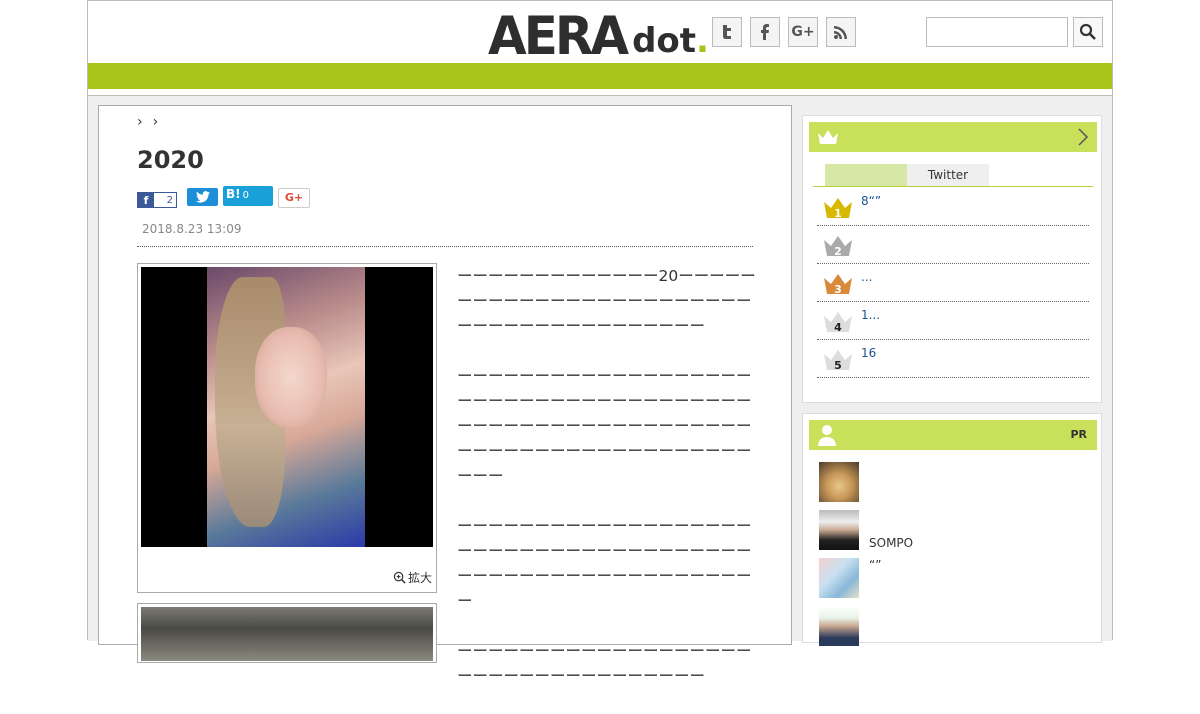 Image resolution: width=1200 pixels, height=714 pixels. What do you see at coordinates (727, 32) in the screenshot?
I see `twitter-icon` at bounding box center [727, 32].